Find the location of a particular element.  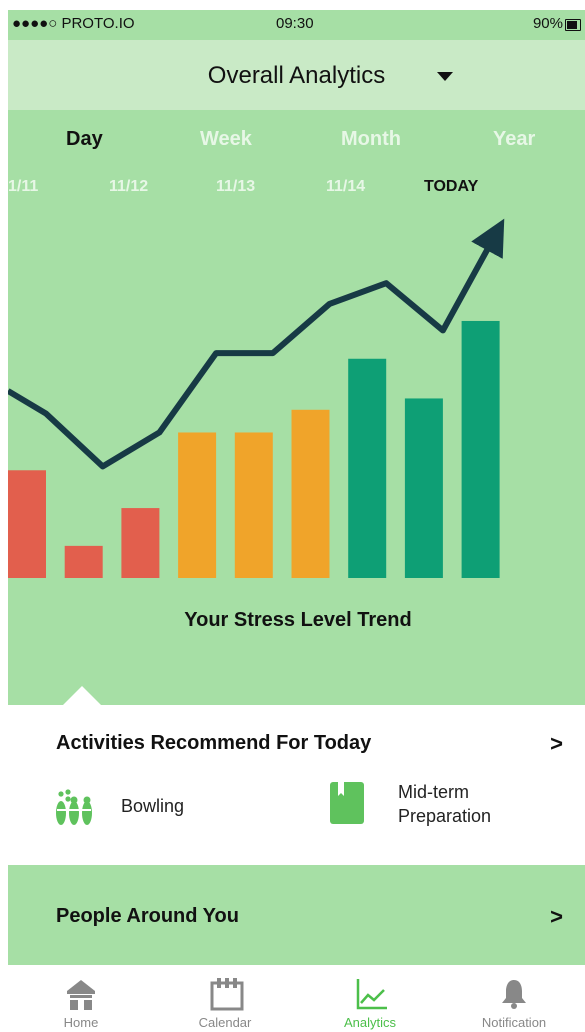

page-title: Overall Analytics is located at coordinates (296, 76).